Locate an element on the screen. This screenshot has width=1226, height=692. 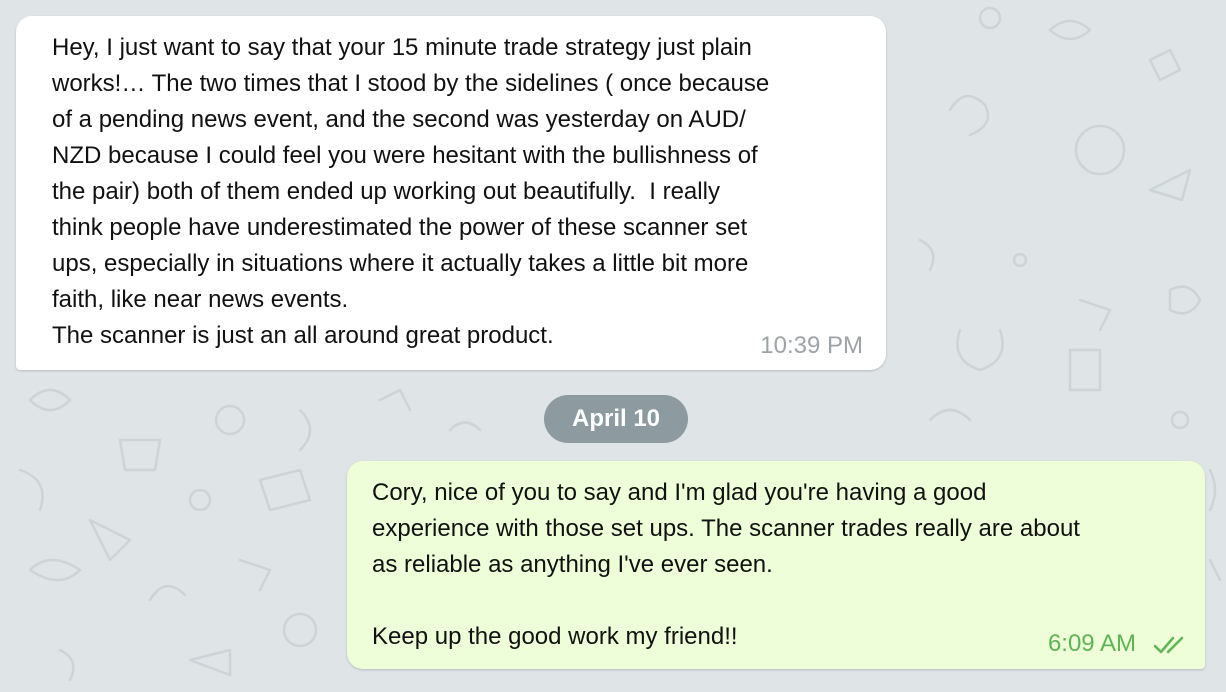
date-separator: April 10 is located at coordinates (616, 419).